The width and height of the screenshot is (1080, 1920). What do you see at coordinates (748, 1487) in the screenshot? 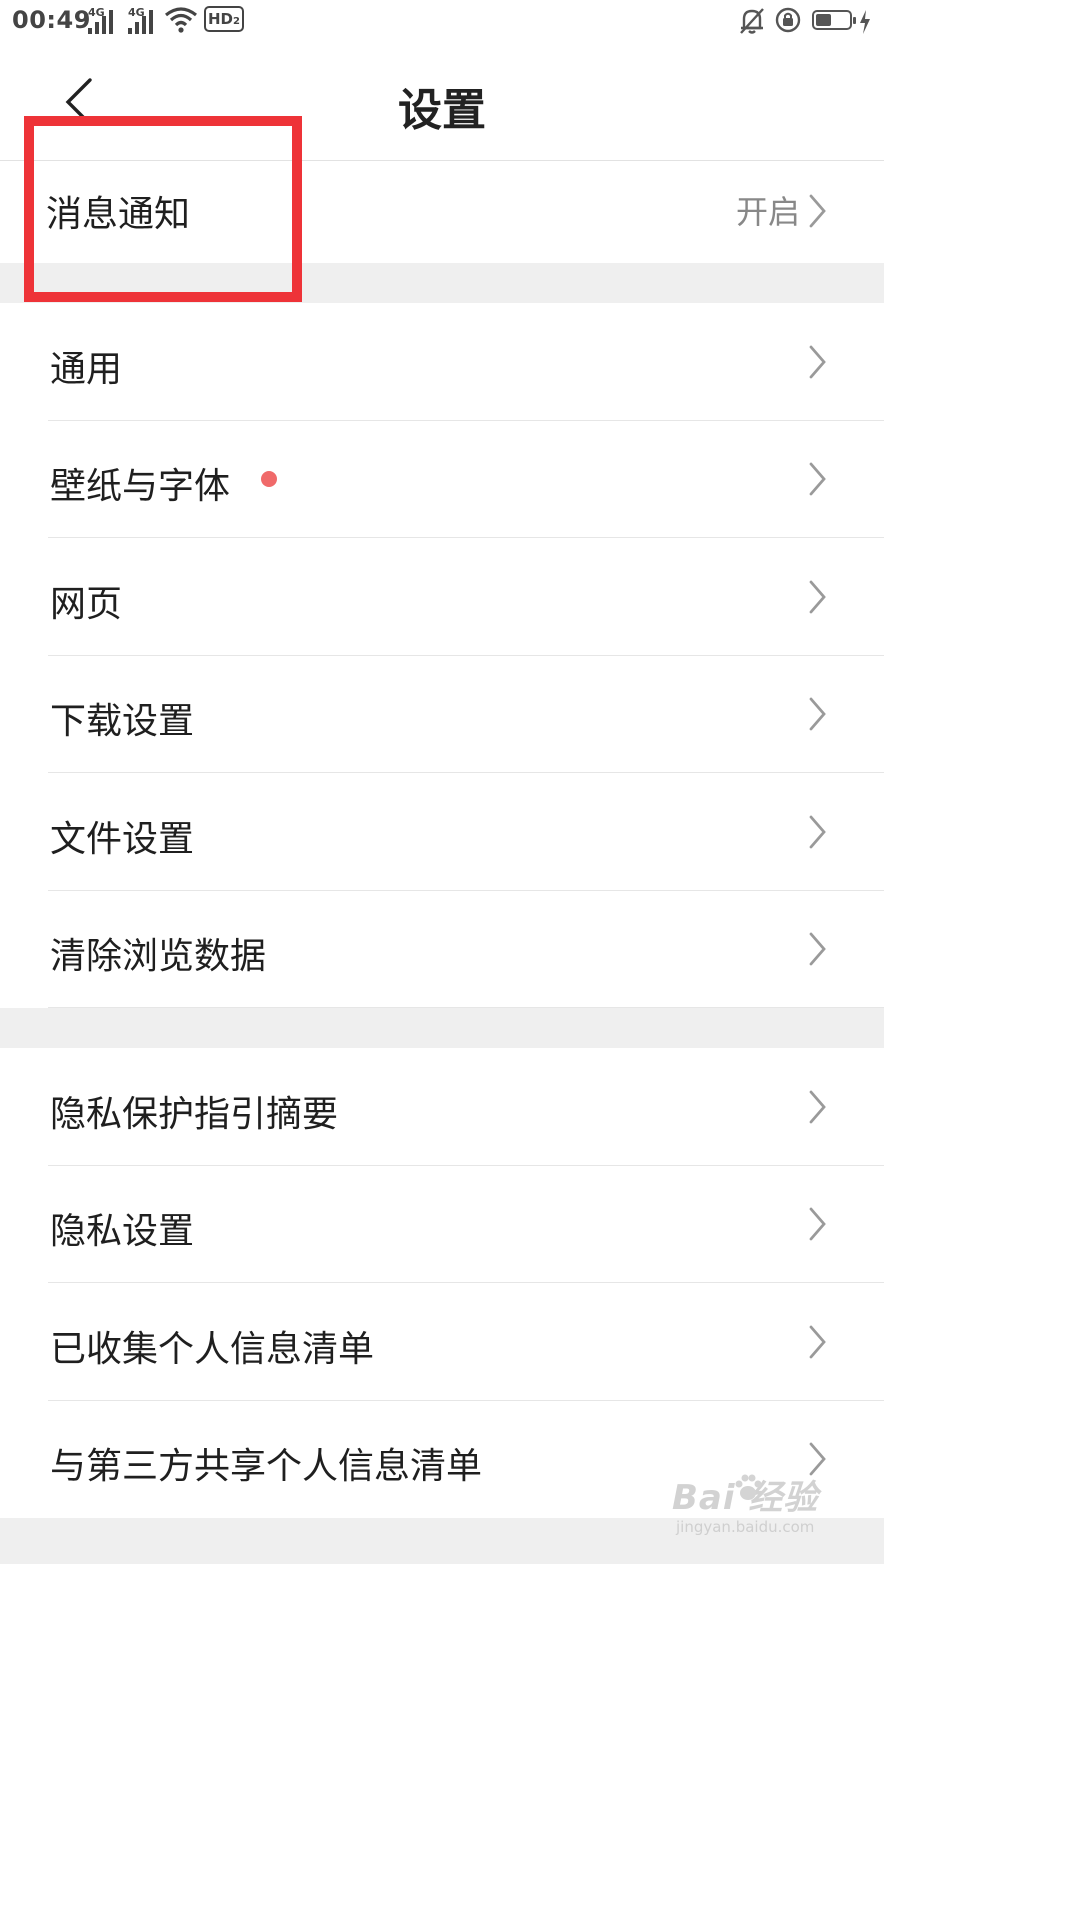
I see `paw-icon` at bounding box center [748, 1487].